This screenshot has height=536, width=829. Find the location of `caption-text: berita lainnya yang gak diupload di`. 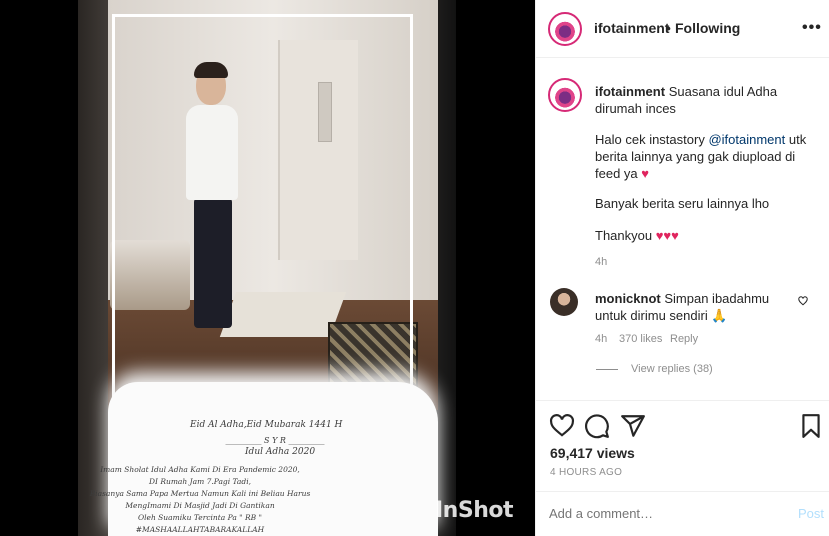

caption-text: berita lainnya yang gak diupload di is located at coordinates (695, 156).